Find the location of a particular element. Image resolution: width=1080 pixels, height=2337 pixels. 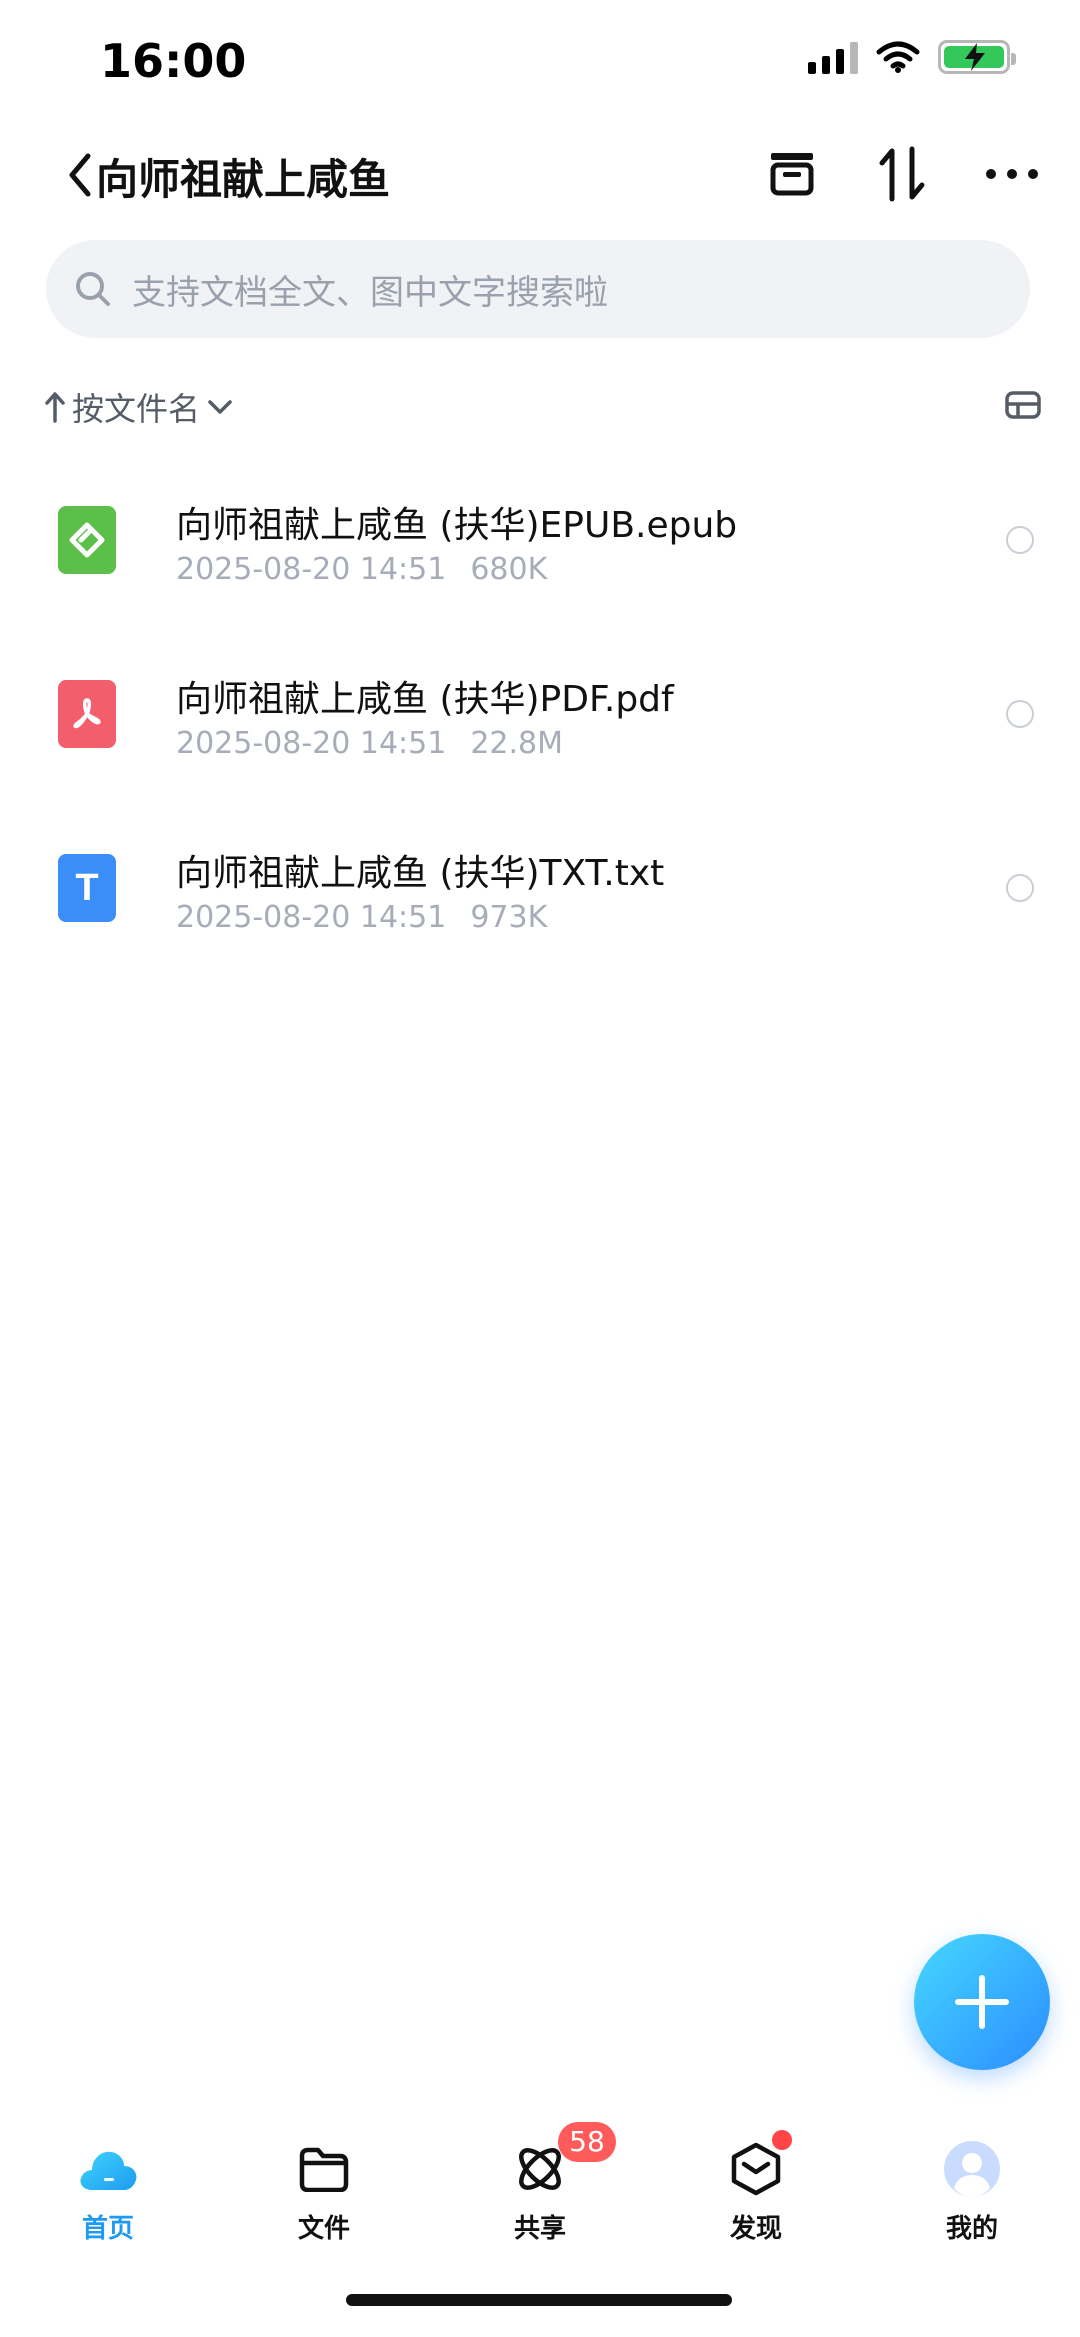

file-name: 向师祖献上咸鱼 (扶华)EPUB.epub is located at coordinates (457, 525).